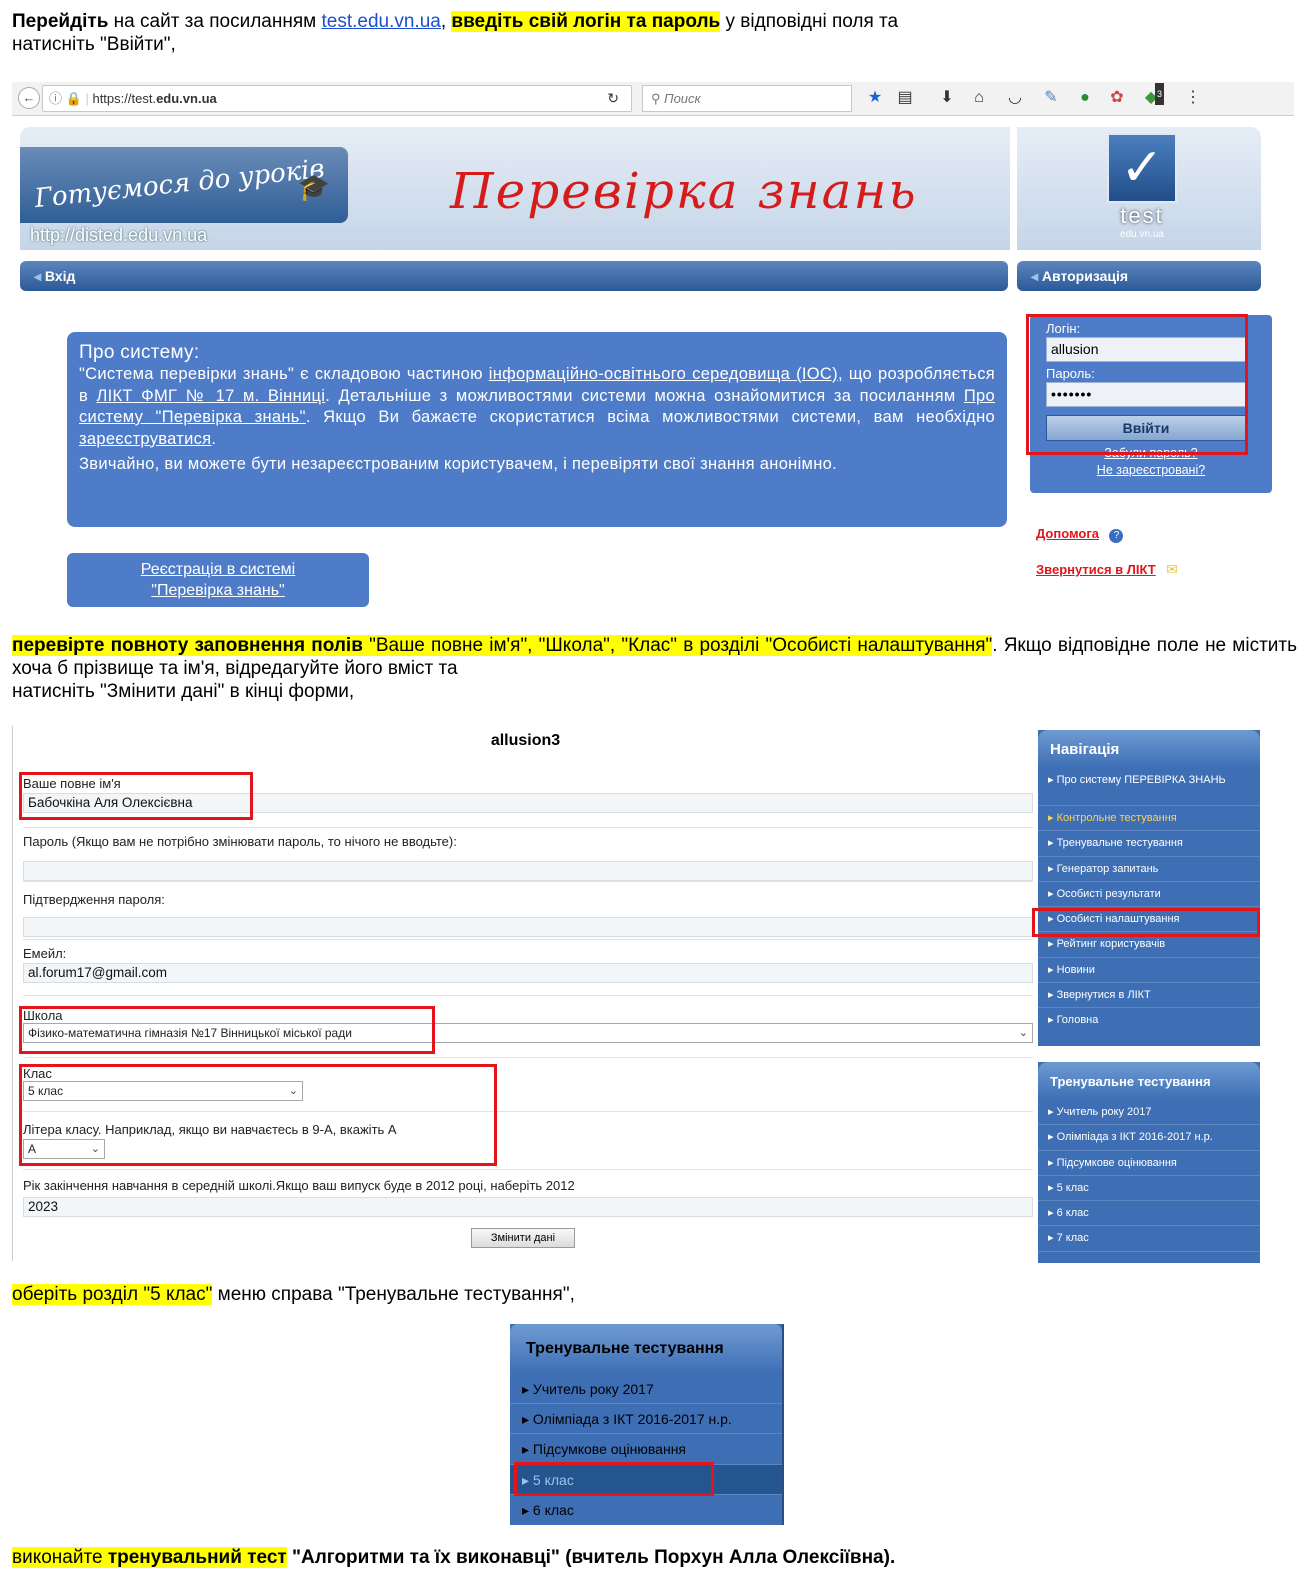  Describe the element at coordinates (214, 438) in the screenshot. I see `about-text-e: .` at that location.